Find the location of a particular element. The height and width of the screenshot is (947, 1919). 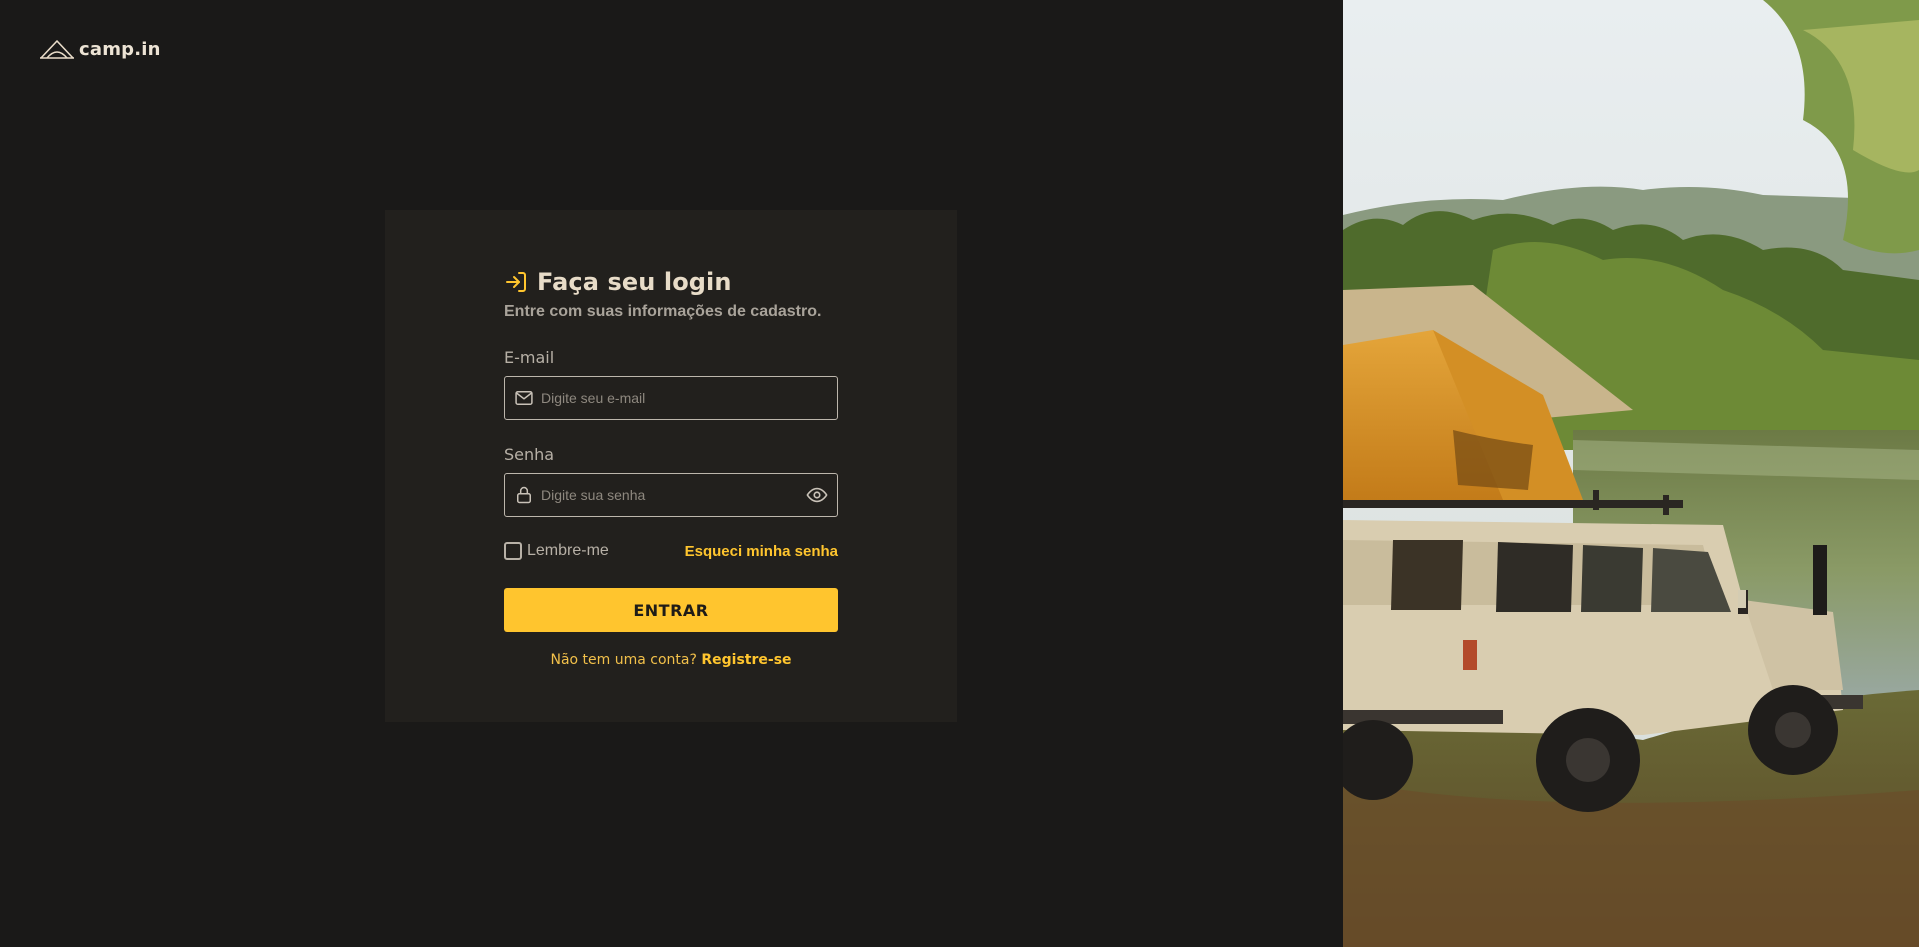

email-input-wrapper is located at coordinates (671, 398).